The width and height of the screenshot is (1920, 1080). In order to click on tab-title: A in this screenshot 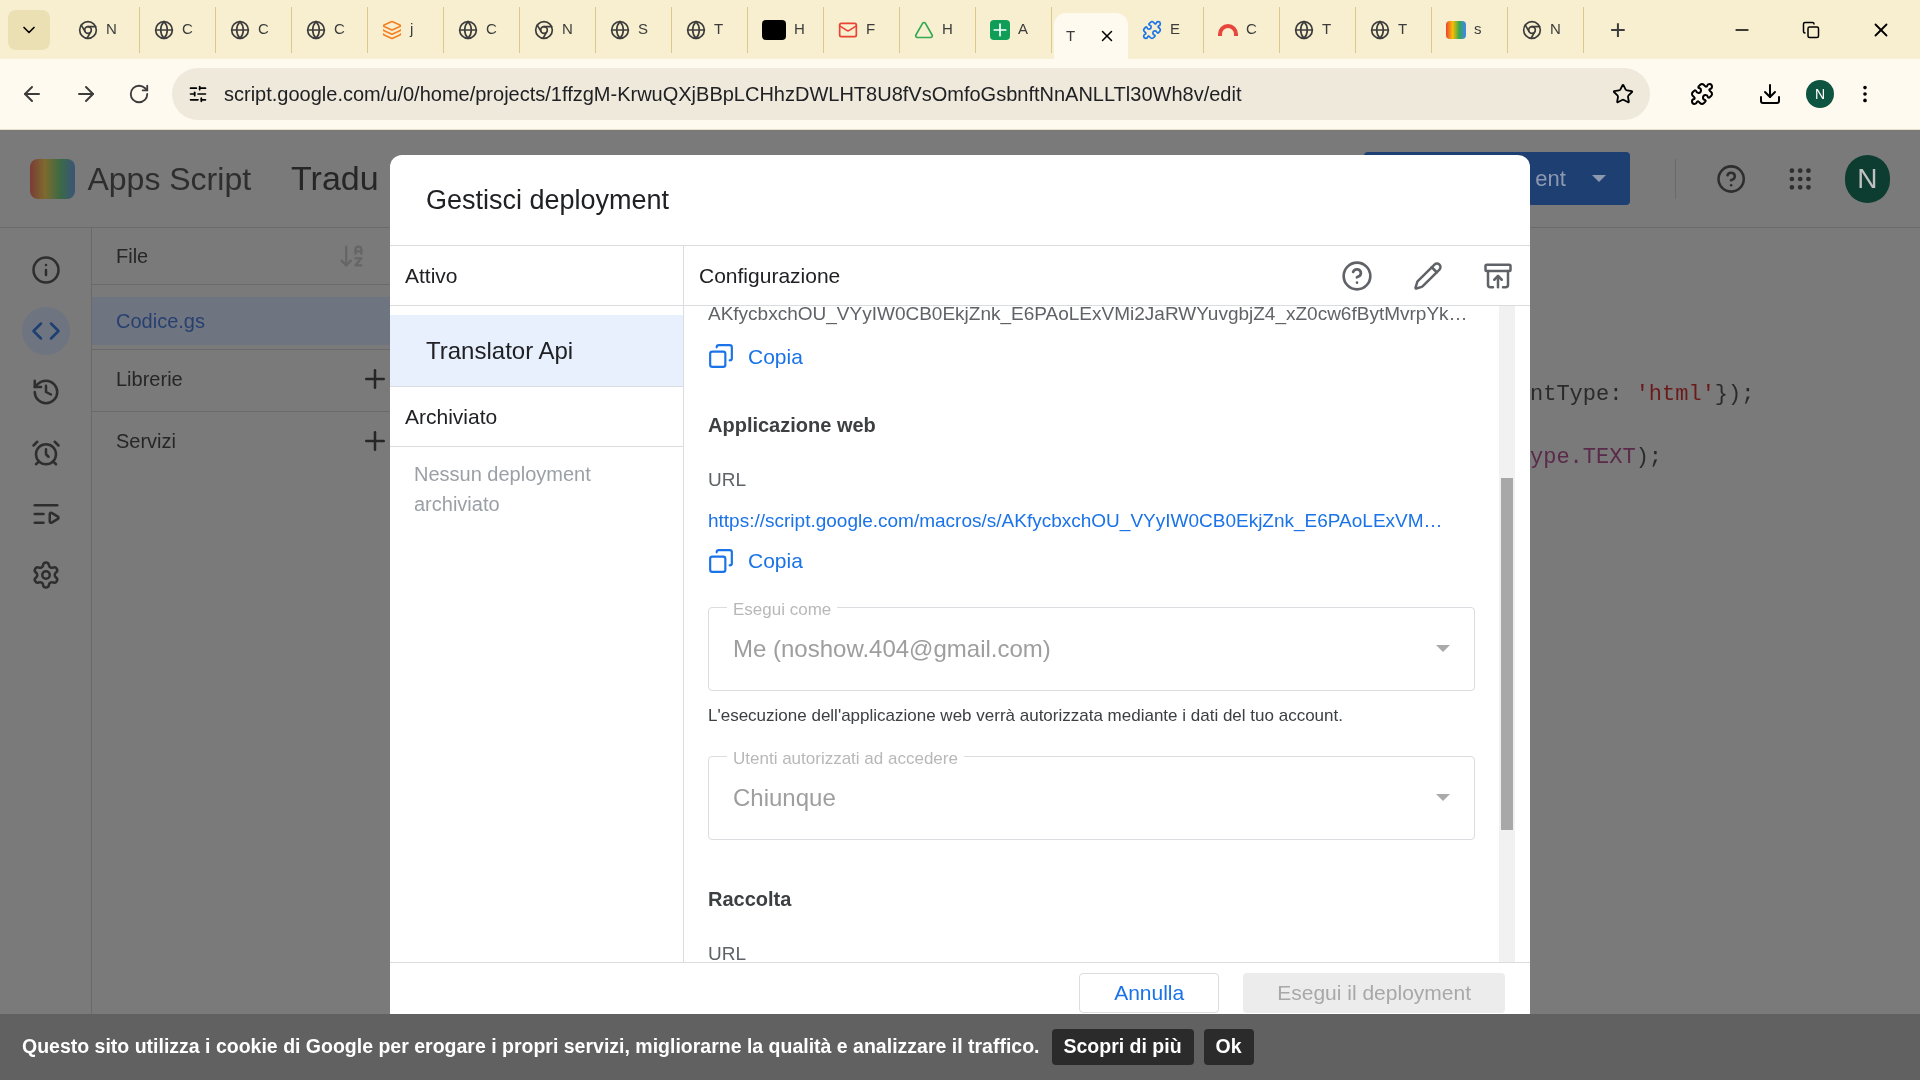, I will do `click(1023, 29)`.